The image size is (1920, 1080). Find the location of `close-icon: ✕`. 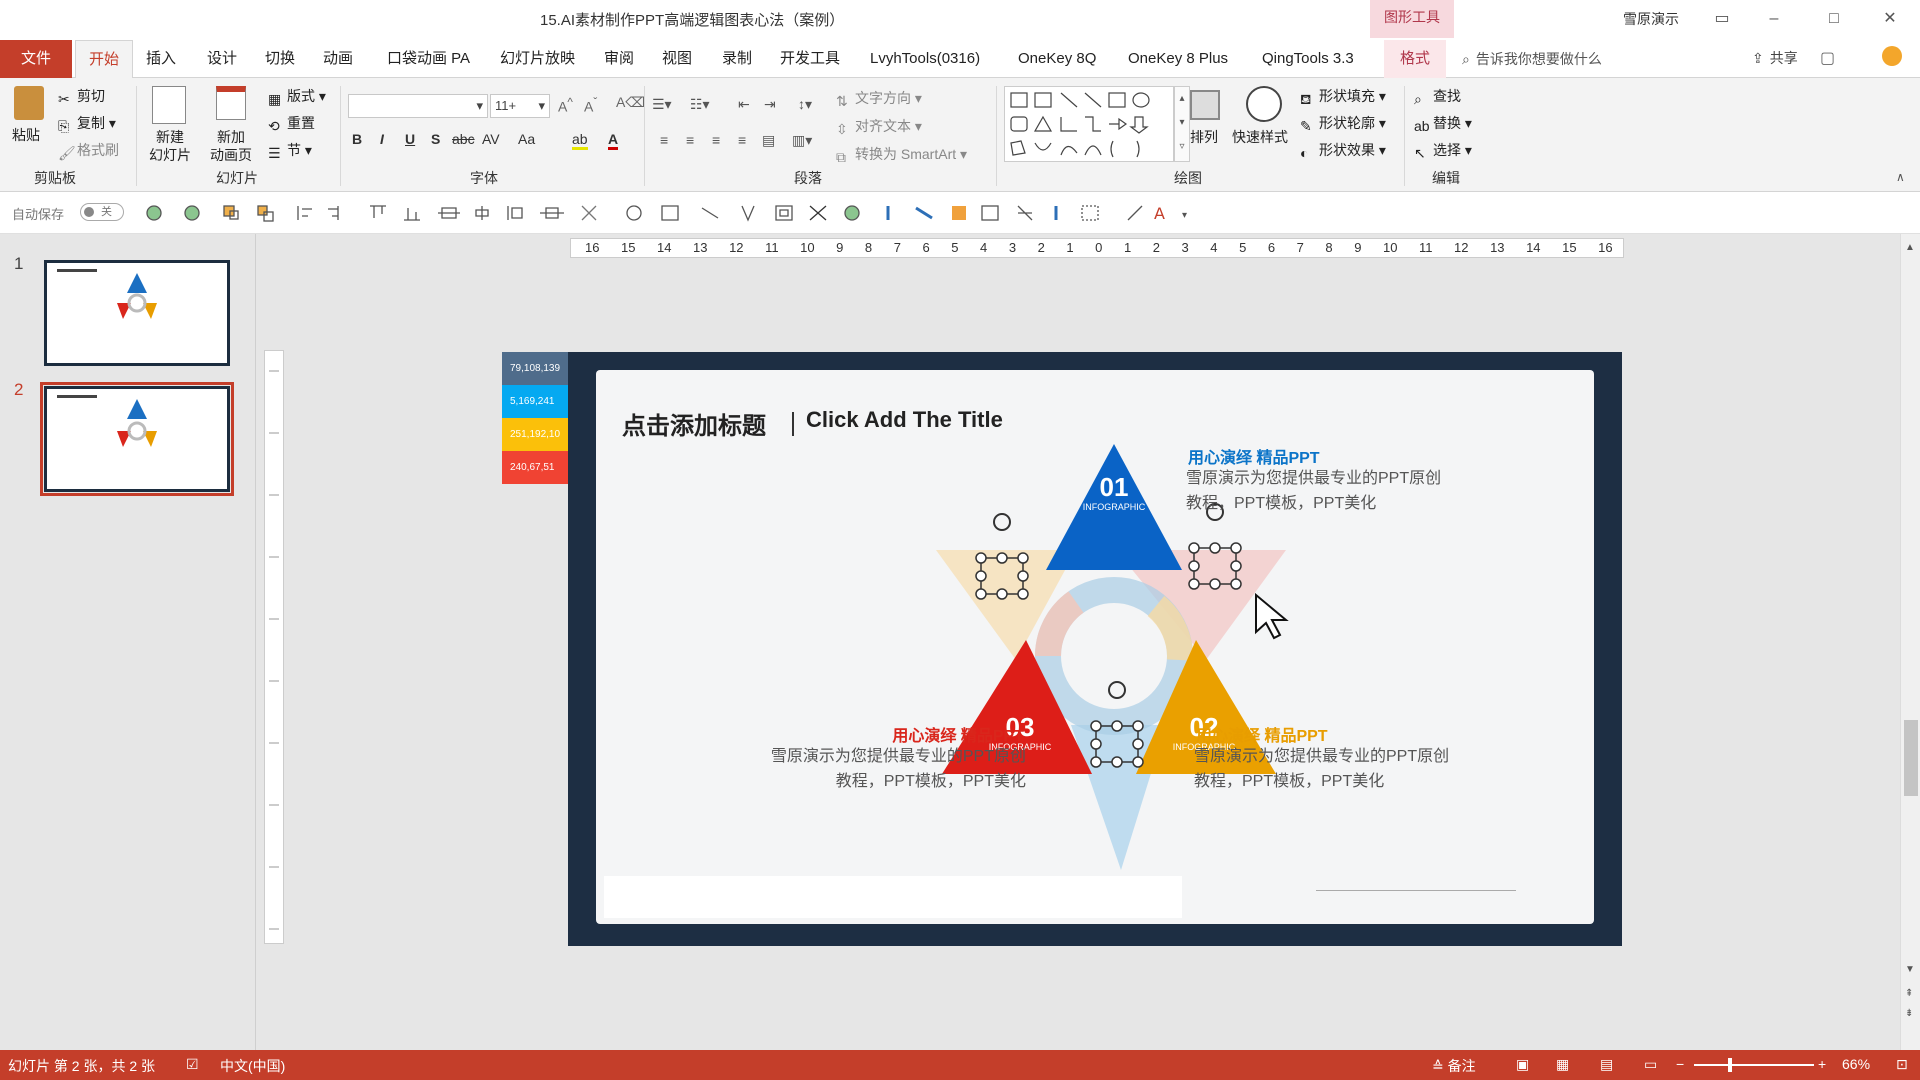

close-icon: ✕ is located at coordinates (1890, 19).